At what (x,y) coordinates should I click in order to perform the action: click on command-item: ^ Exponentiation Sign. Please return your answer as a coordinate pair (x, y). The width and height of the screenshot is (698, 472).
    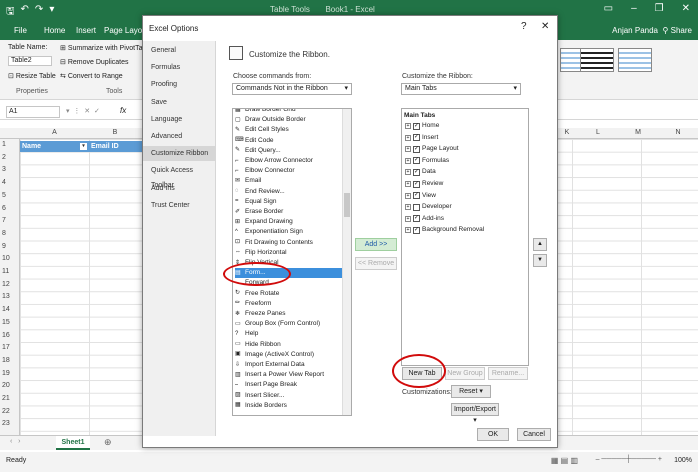
    Looking at the image, I should click on (293, 232).